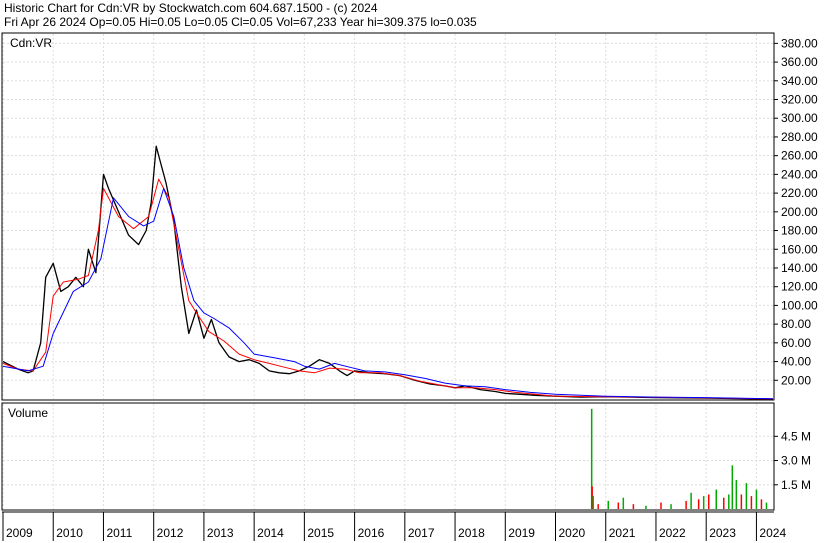 This screenshot has height=543, width=830. What do you see at coordinates (799, 287) in the screenshot?
I see `price-y-tick-label: 120.00` at bounding box center [799, 287].